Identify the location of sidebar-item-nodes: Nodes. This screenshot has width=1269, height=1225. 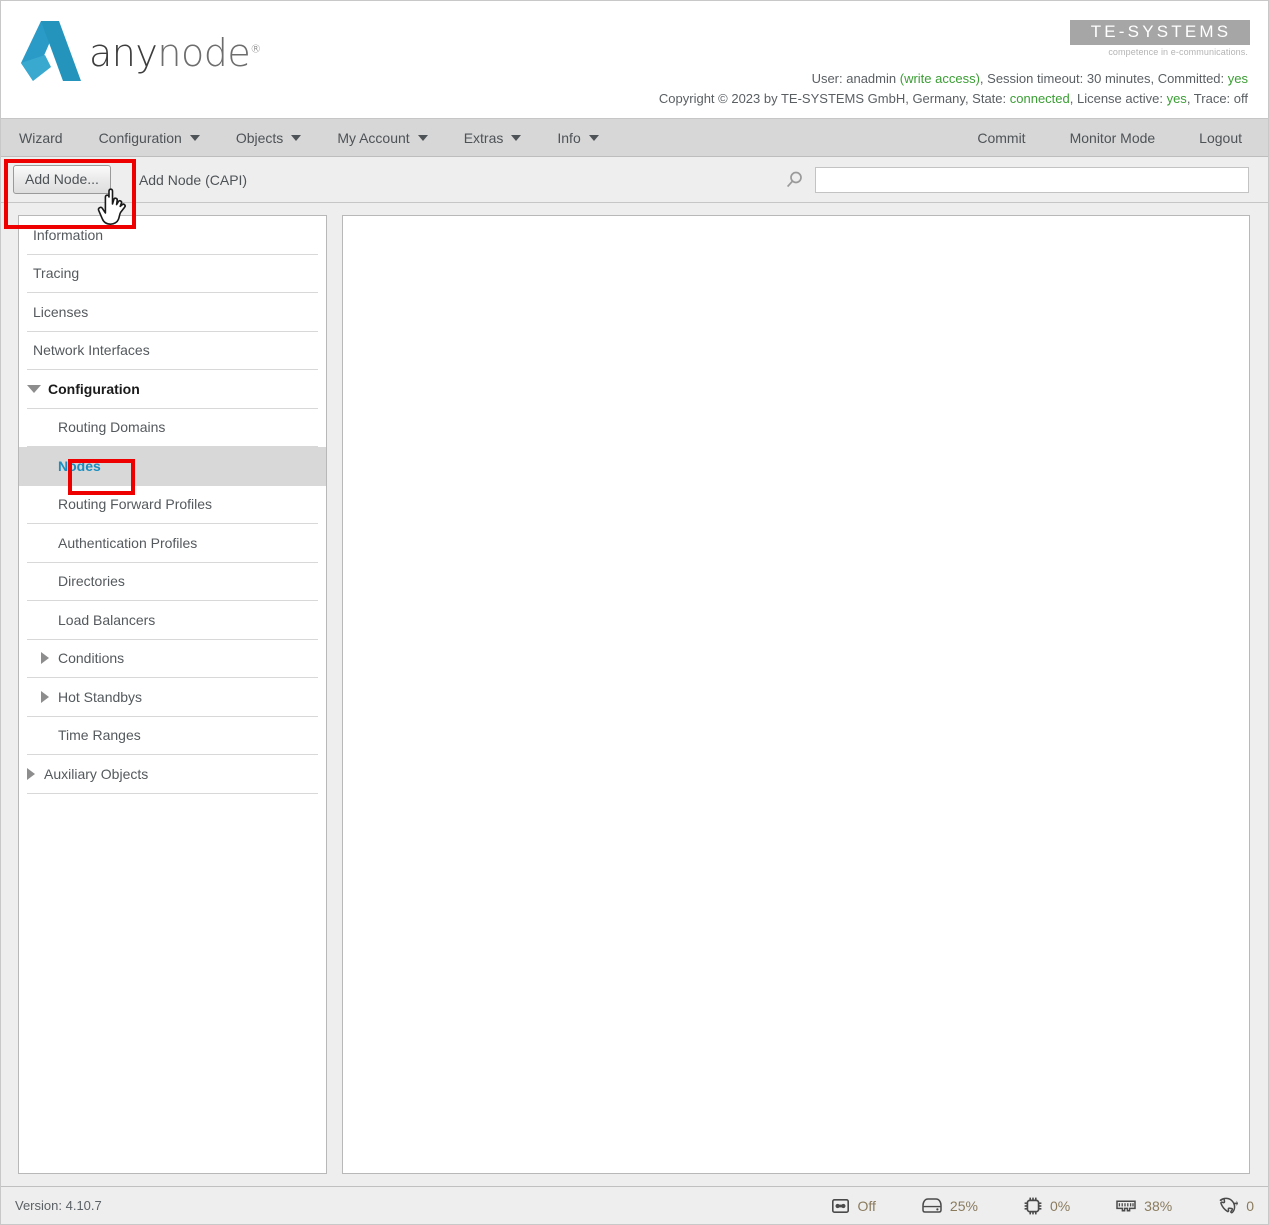
(172, 466).